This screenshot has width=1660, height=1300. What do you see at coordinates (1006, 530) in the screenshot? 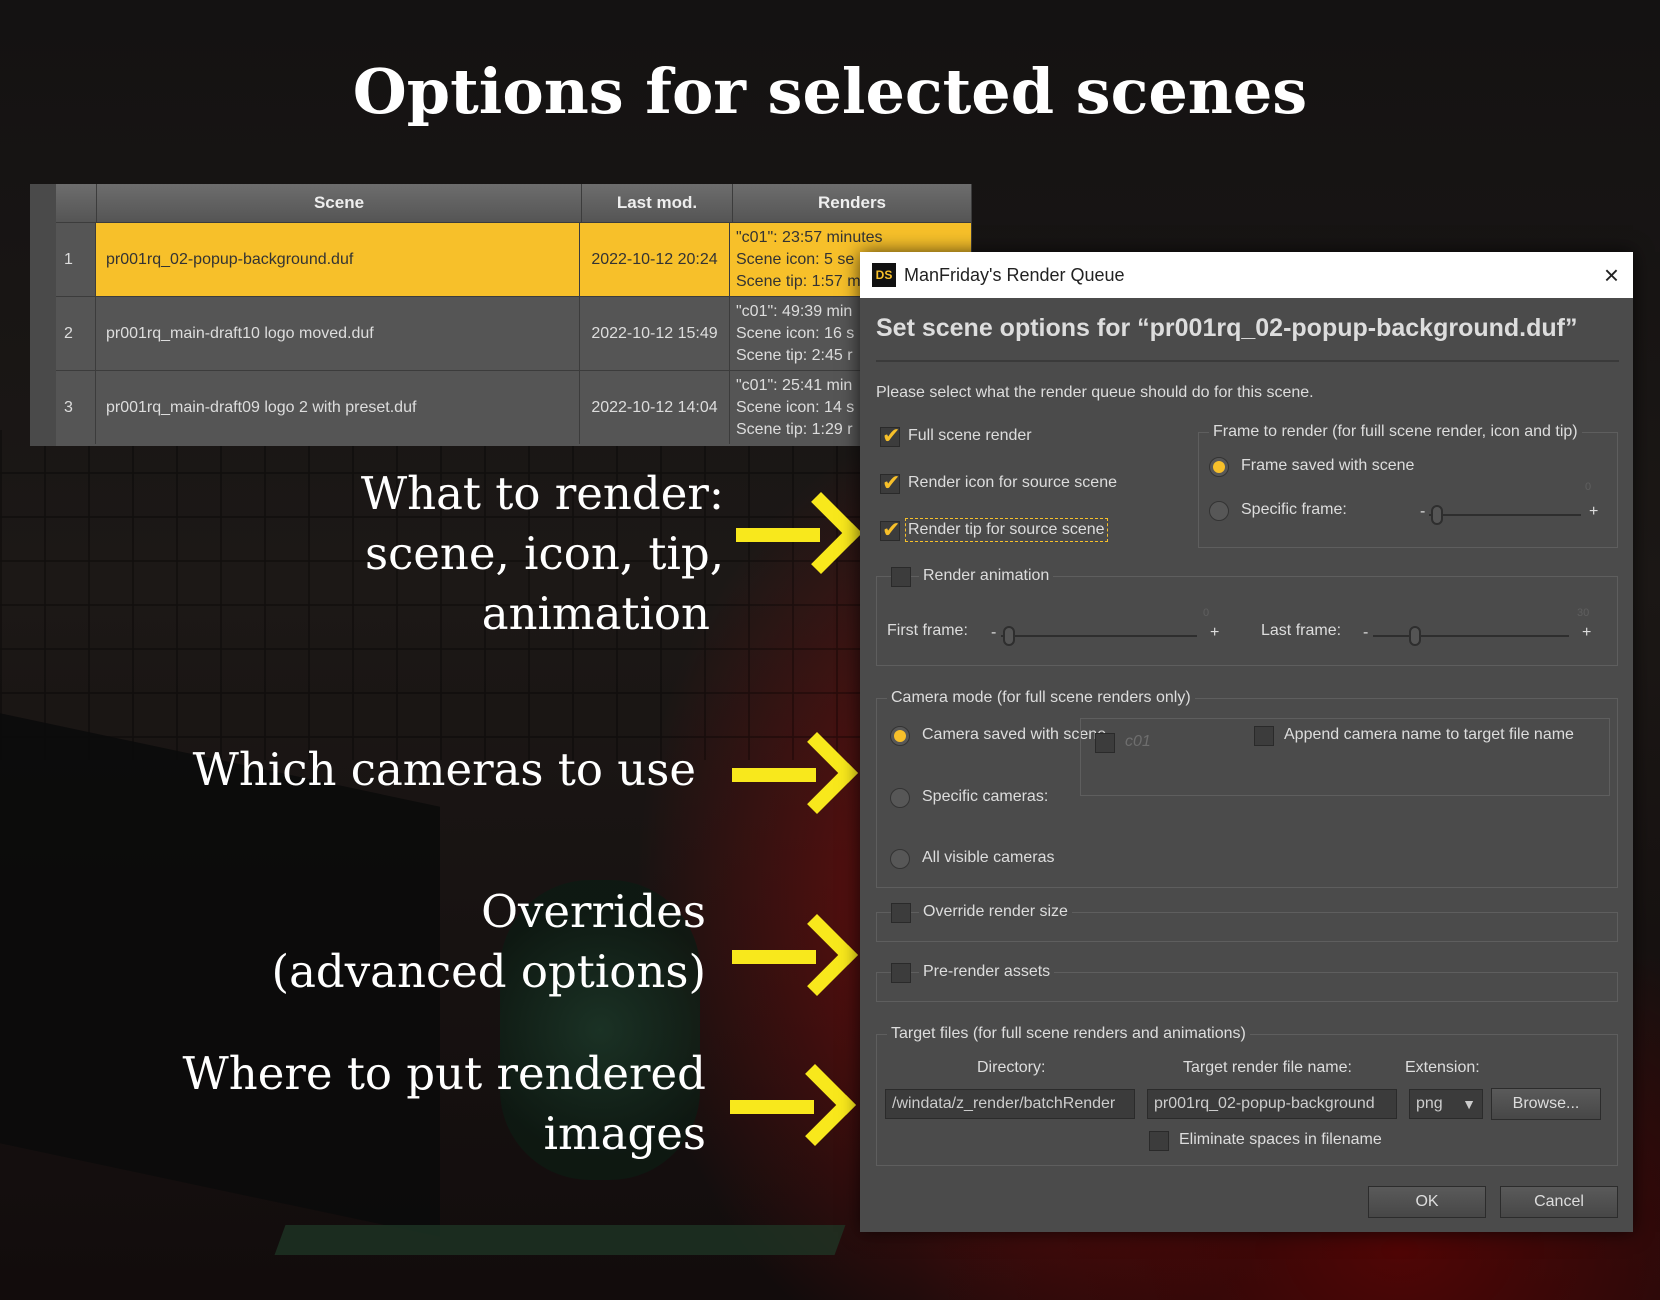
I see `render-tip-label: Render tip for source scene` at bounding box center [1006, 530].